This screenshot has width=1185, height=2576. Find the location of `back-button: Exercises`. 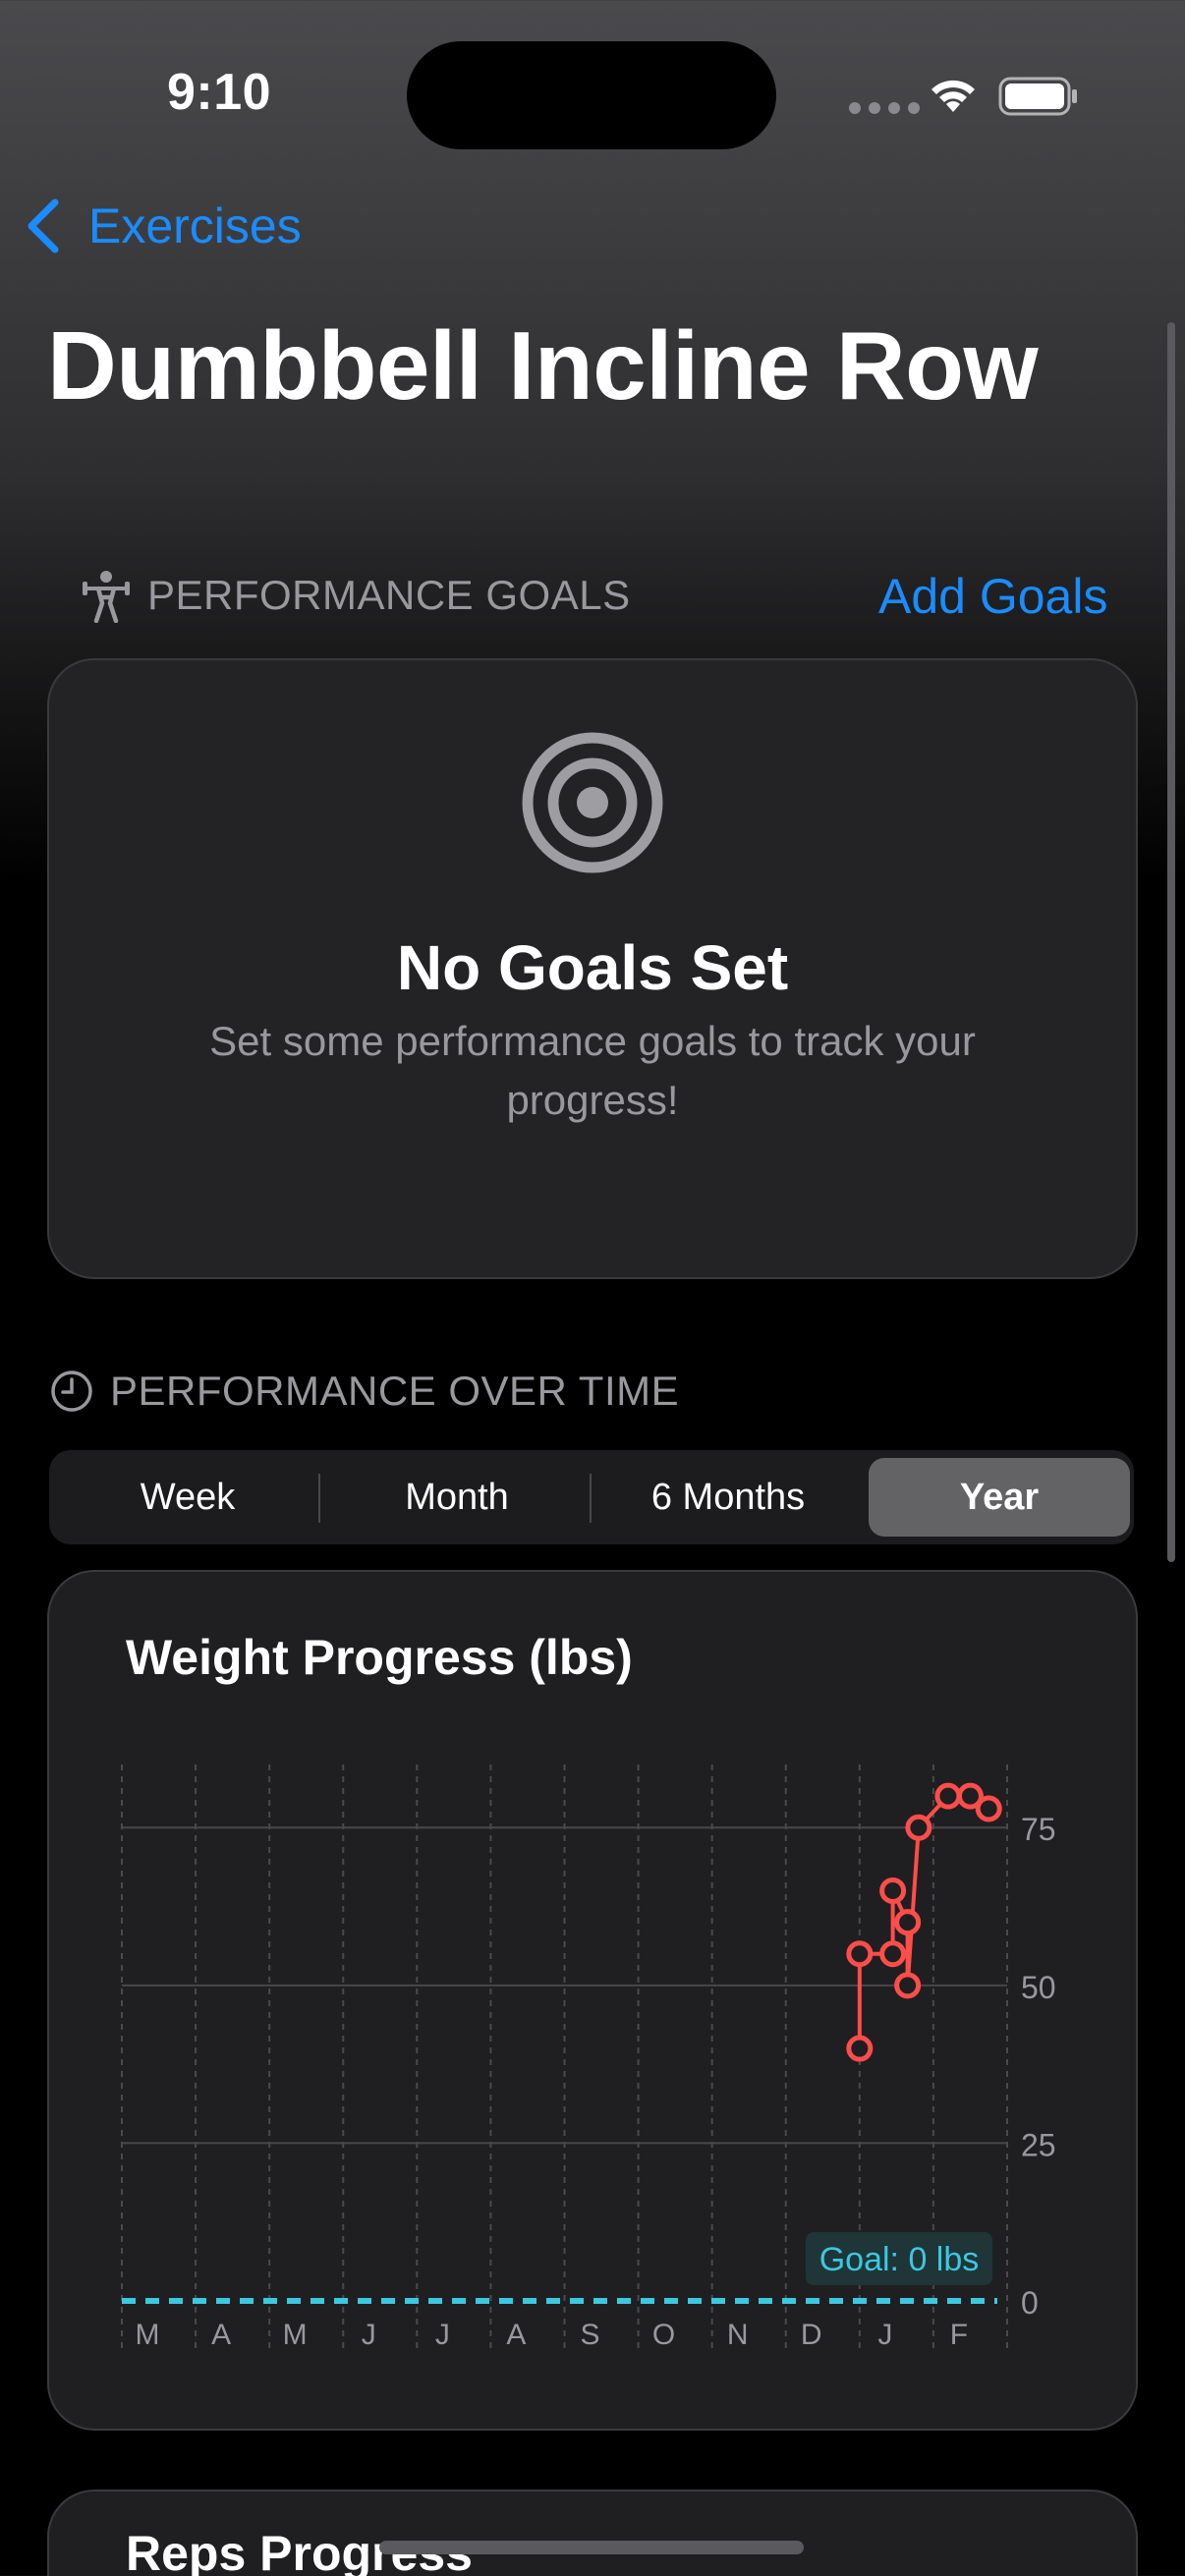

back-button: Exercises is located at coordinates (163, 225).